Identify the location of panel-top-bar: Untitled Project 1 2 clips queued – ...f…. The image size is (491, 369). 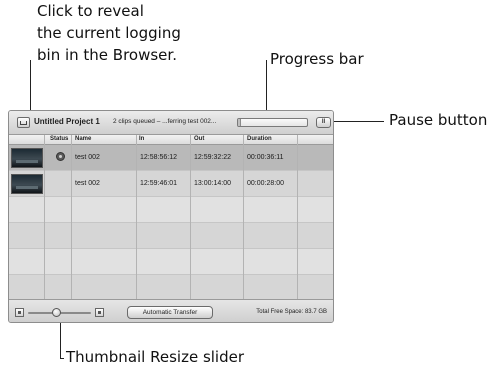
(171, 123).